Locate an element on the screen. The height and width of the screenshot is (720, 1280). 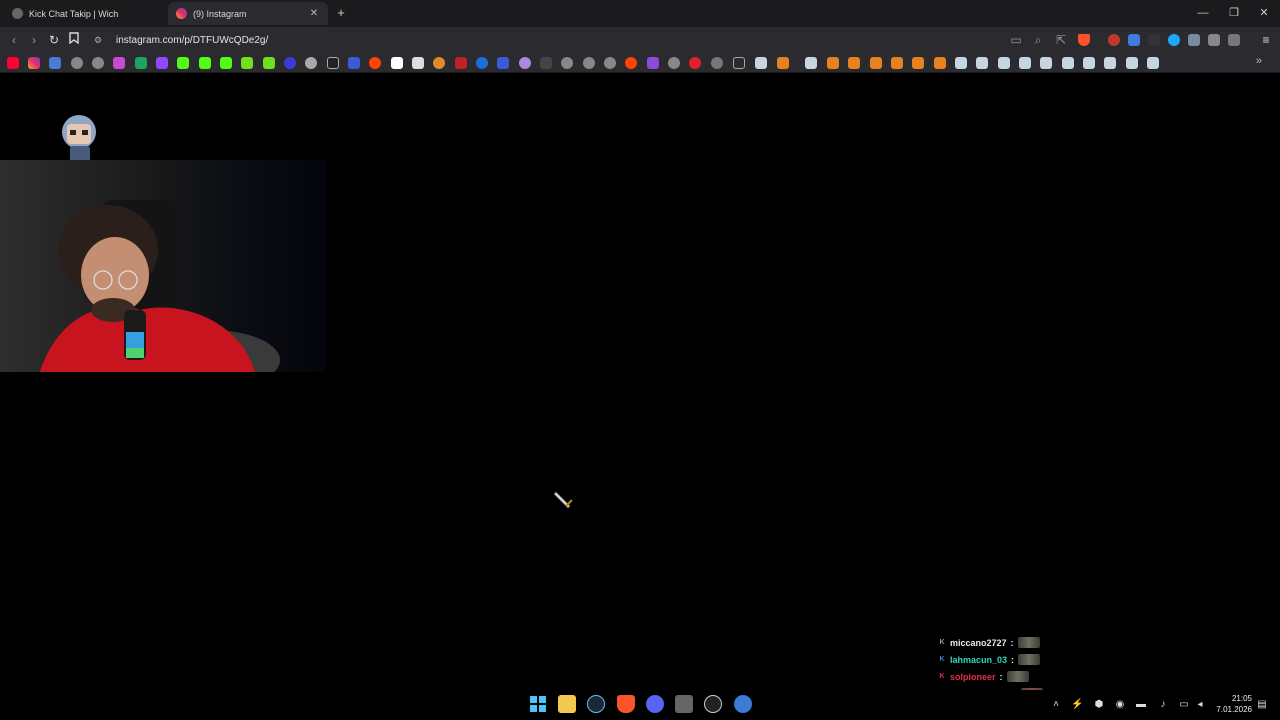
cast-icon: ▭ is located at coordinates (1016, 40).